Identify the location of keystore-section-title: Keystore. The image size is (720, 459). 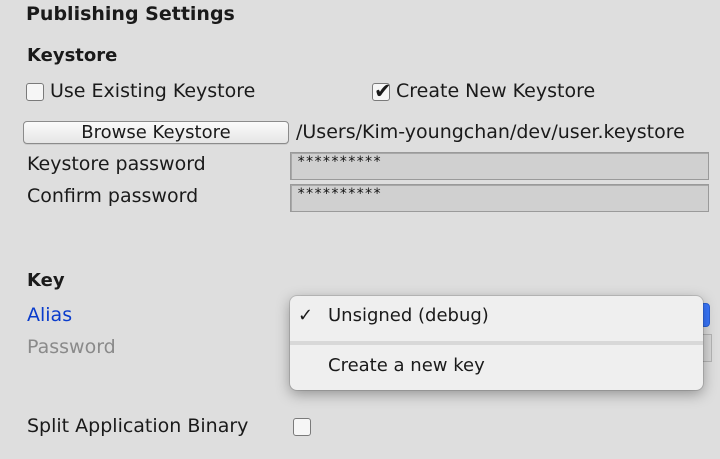
(72, 55).